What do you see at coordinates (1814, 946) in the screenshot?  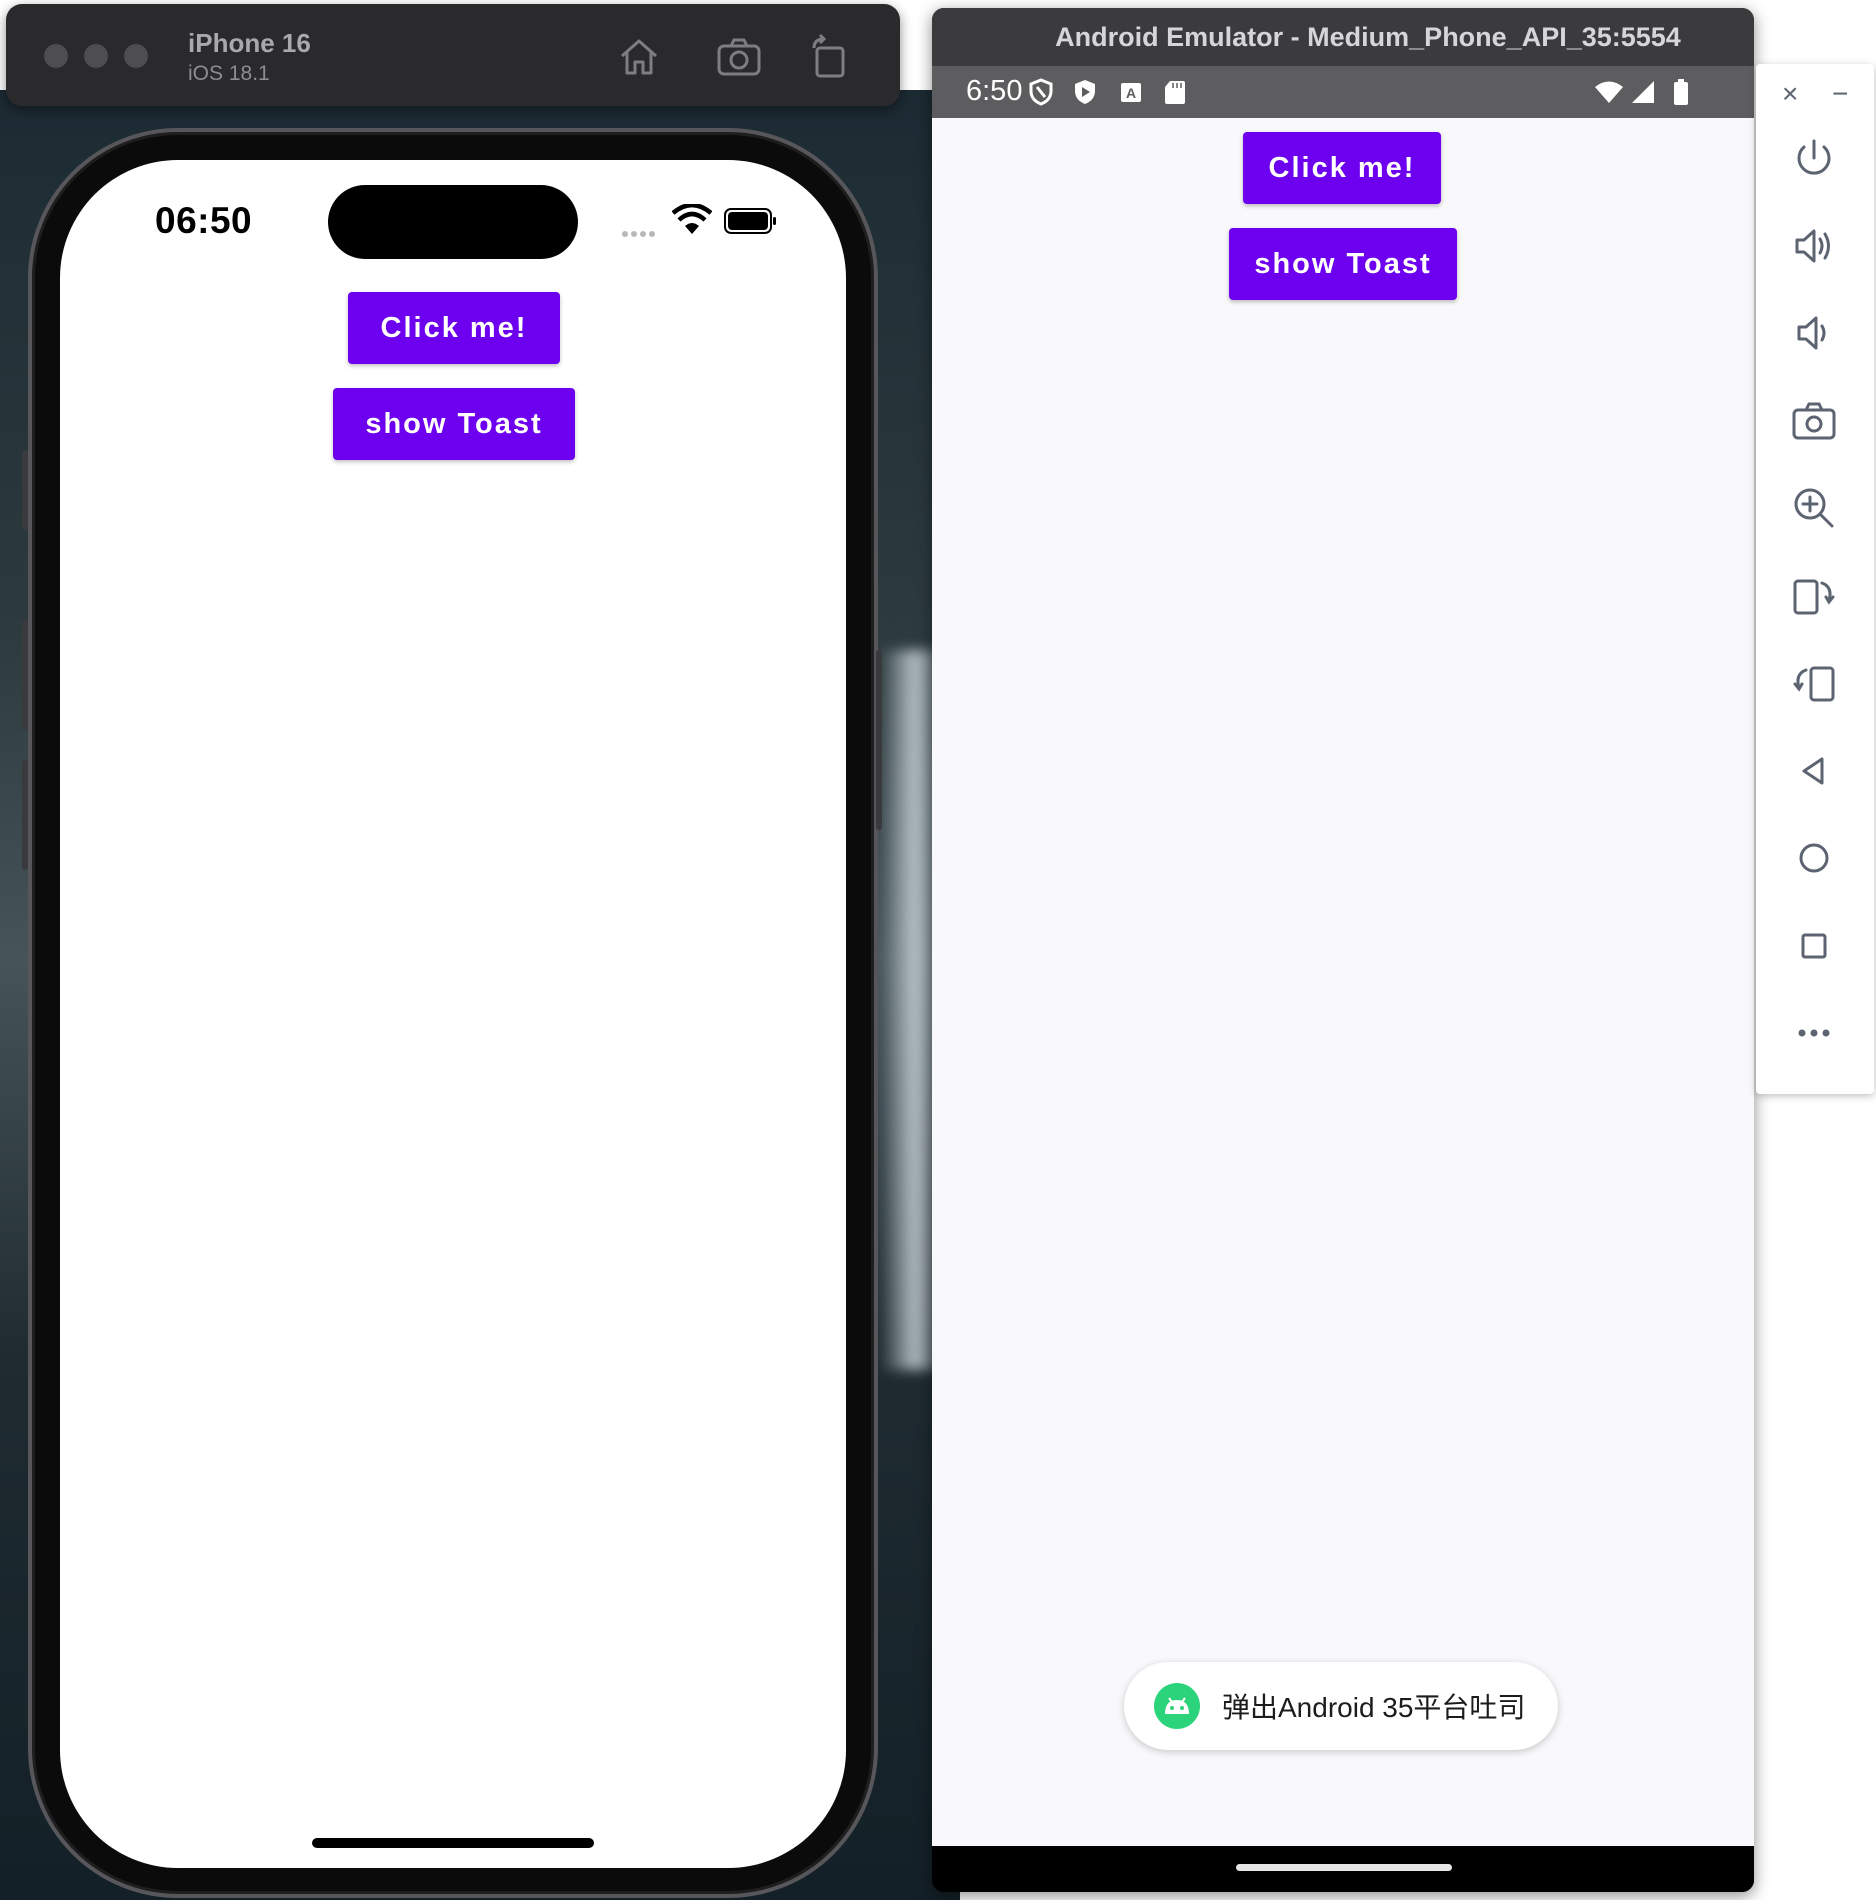 I see `overview-icon` at bounding box center [1814, 946].